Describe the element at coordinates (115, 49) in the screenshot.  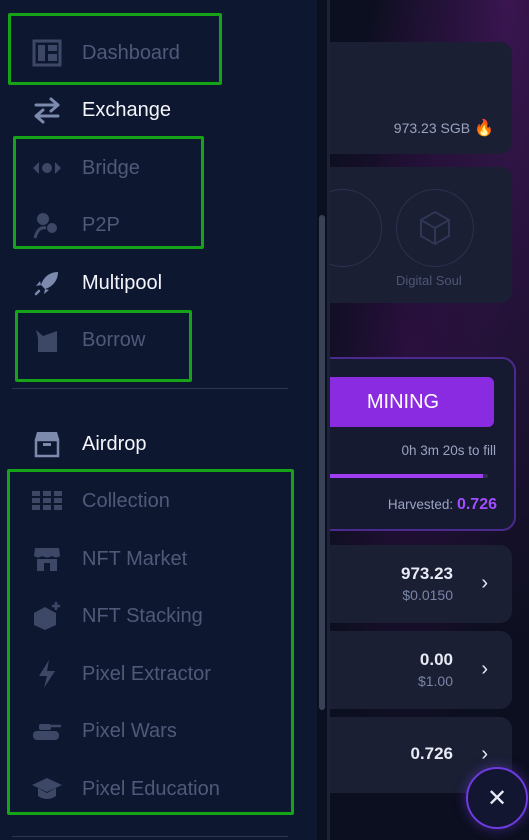
I see `highlight-box-dashboard` at that location.